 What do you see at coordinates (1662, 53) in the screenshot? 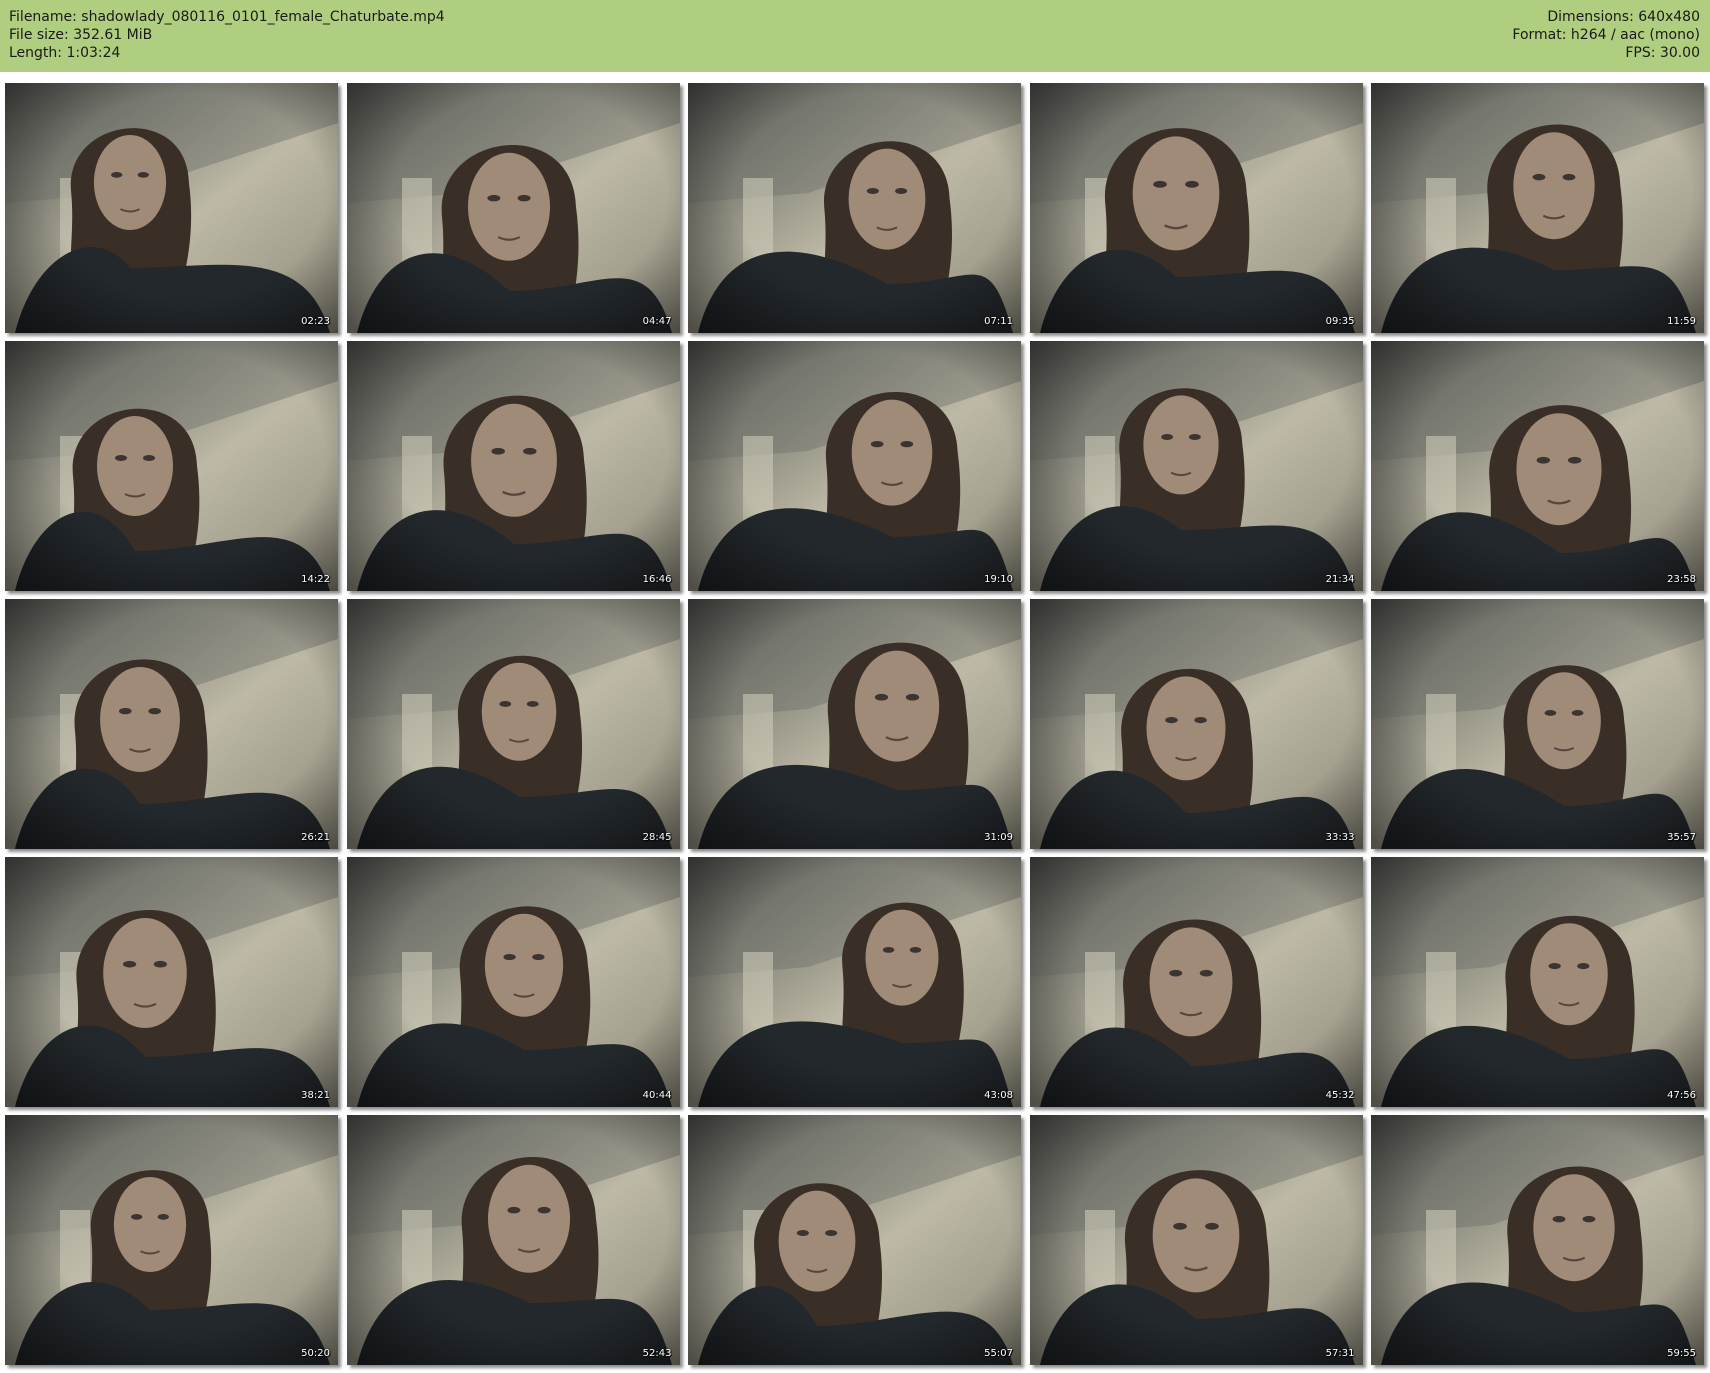
I see `fps-label: FPS: 30.00` at bounding box center [1662, 53].